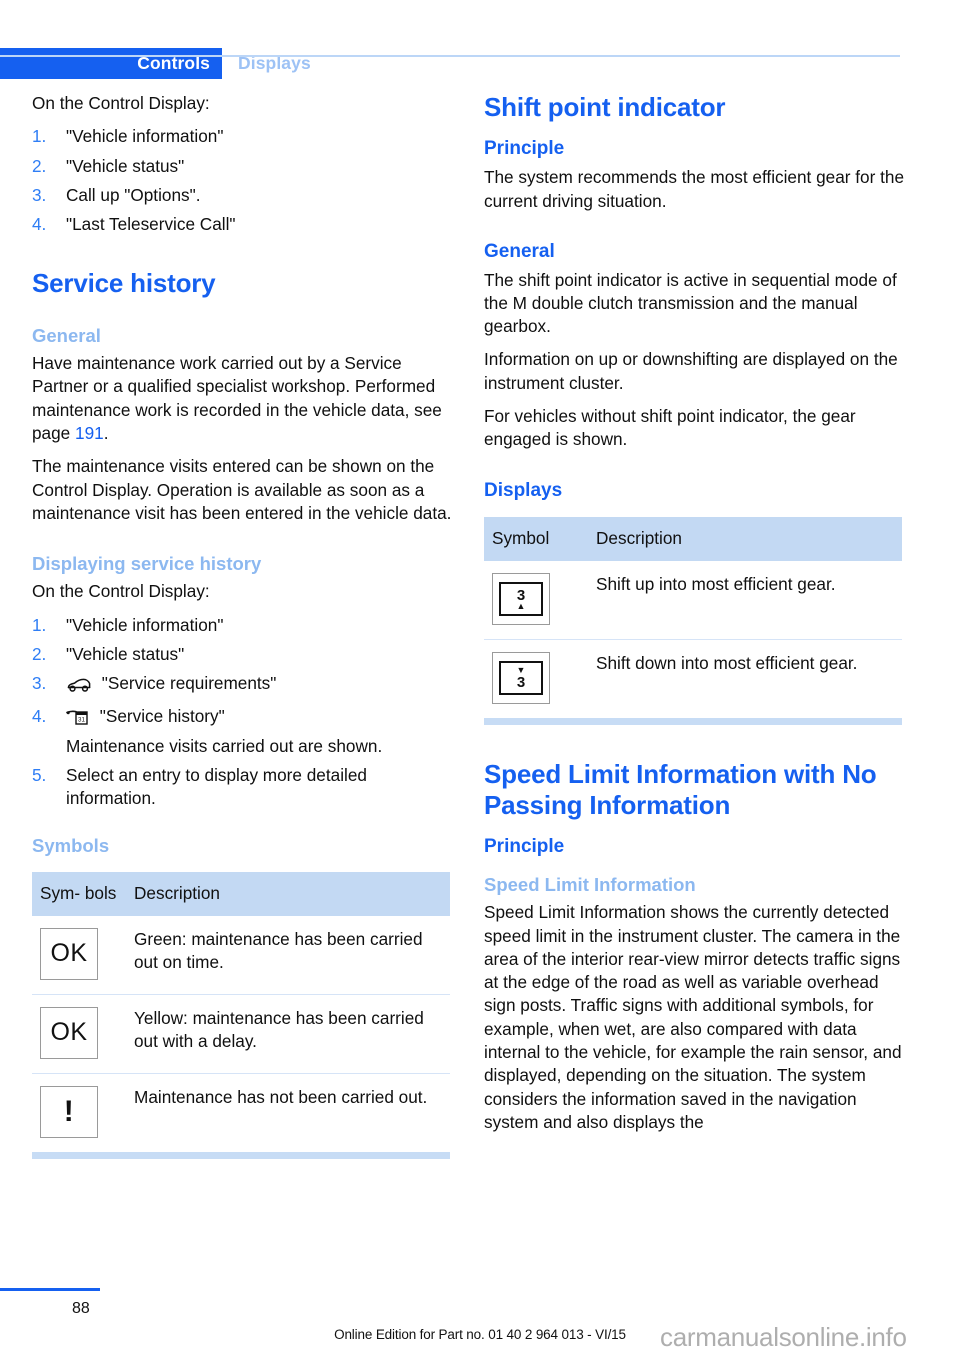 The width and height of the screenshot is (960, 1362). I want to click on up-arrow-icon: ▲, so click(521, 606).